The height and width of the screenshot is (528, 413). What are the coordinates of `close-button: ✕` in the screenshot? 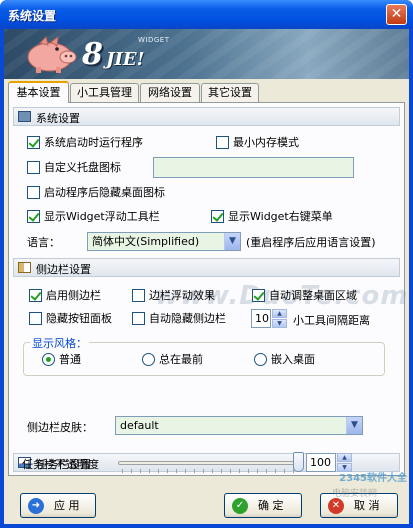 It's located at (396, 14).